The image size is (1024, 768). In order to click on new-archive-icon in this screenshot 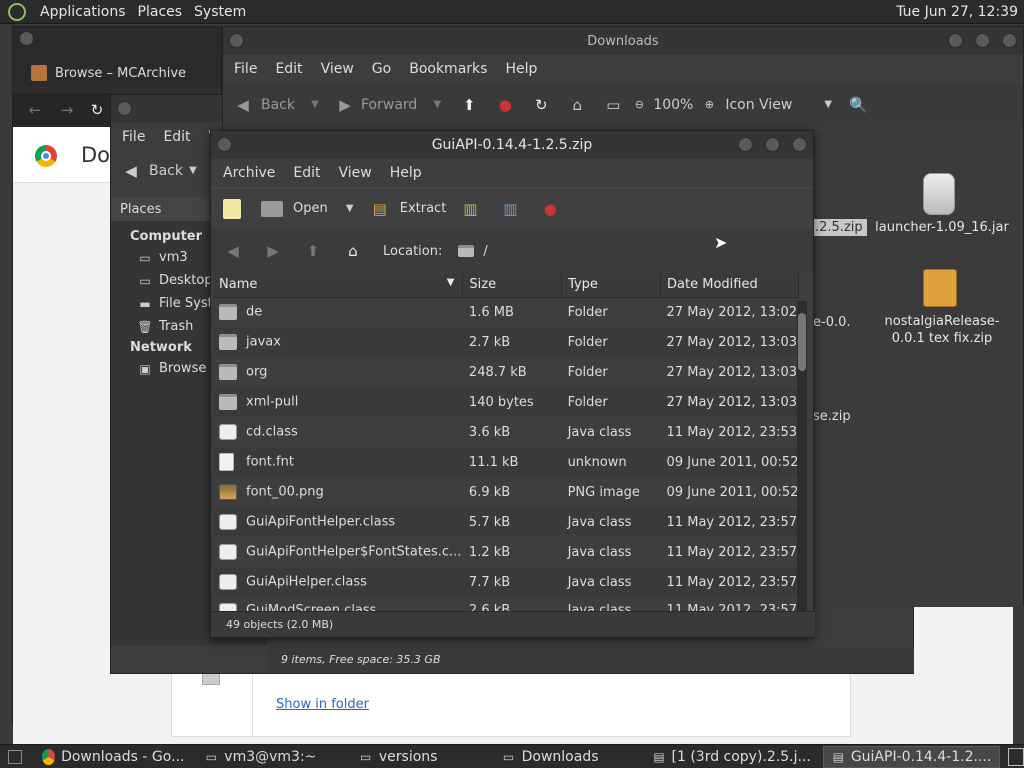, I will do `click(232, 208)`.